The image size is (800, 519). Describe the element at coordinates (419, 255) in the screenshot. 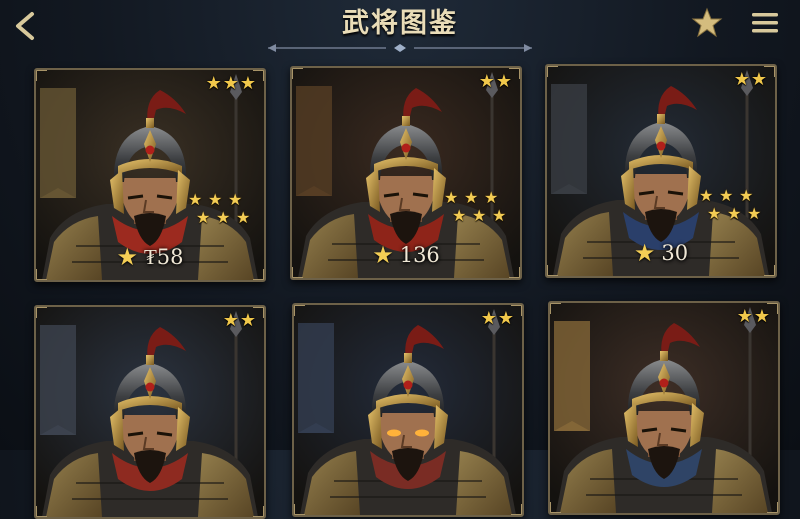

I see `power-value: 136` at that location.